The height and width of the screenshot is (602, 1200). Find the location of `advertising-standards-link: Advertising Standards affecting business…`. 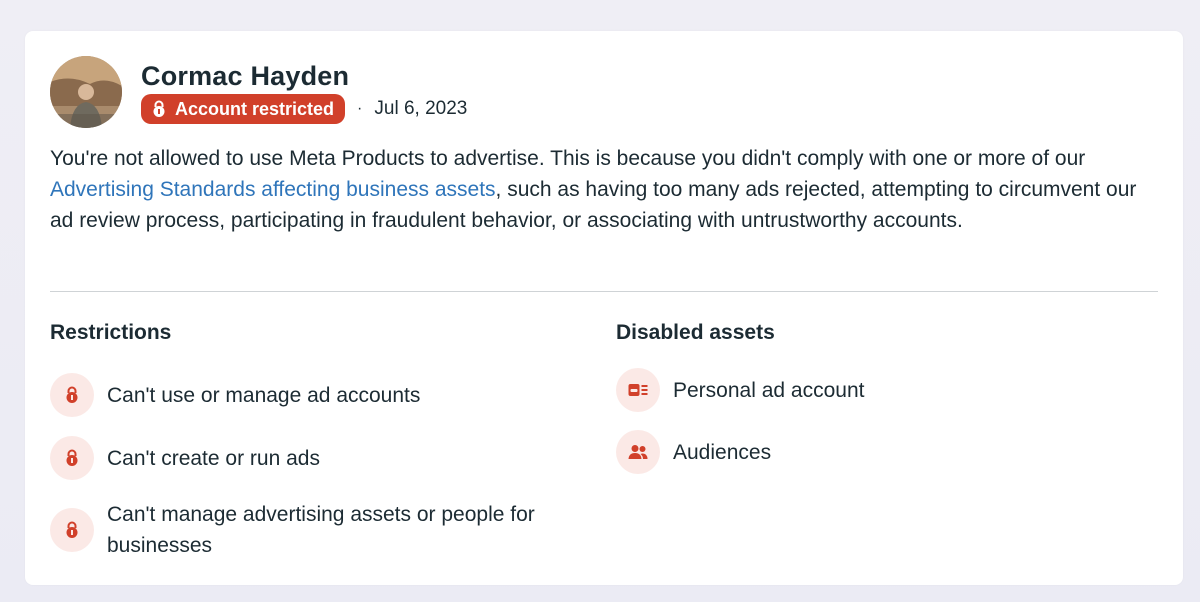

advertising-standards-link: Advertising Standards affecting business… is located at coordinates (273, 189).